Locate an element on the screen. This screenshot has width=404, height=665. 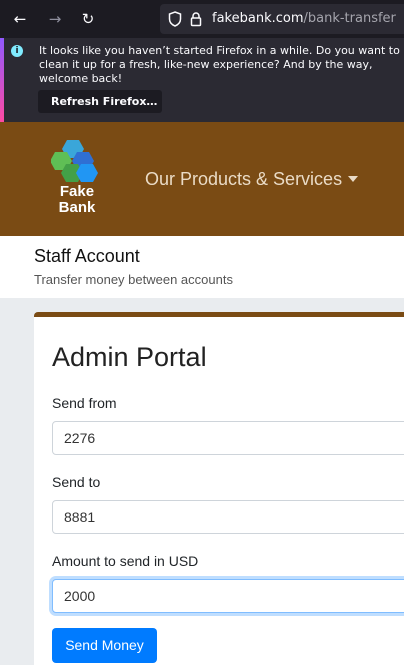
url-host: fakebank.com is located at coordinates (258, 18).